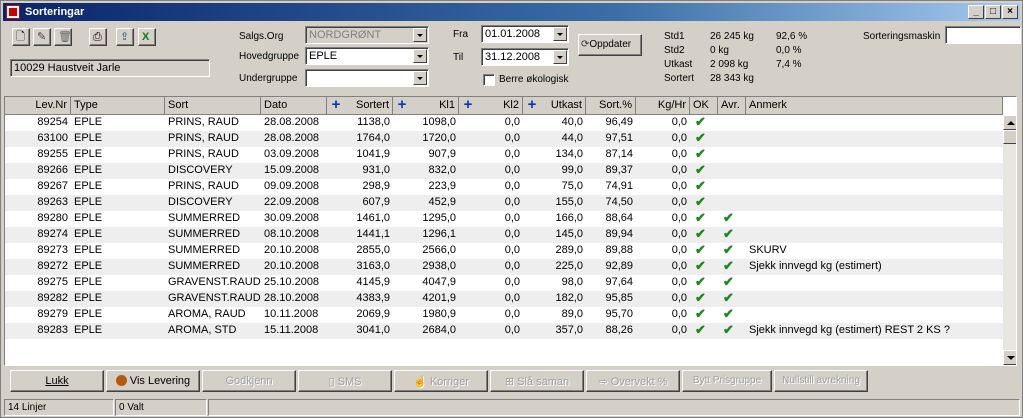  I want to click on cell-sortpct: 95,70, so click(619, 314).